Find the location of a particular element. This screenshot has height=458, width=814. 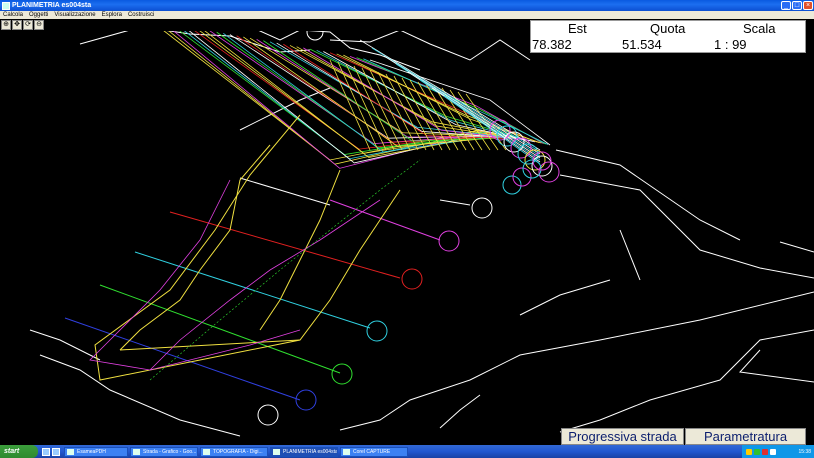

fan-line is located at coordinates (359, 90).